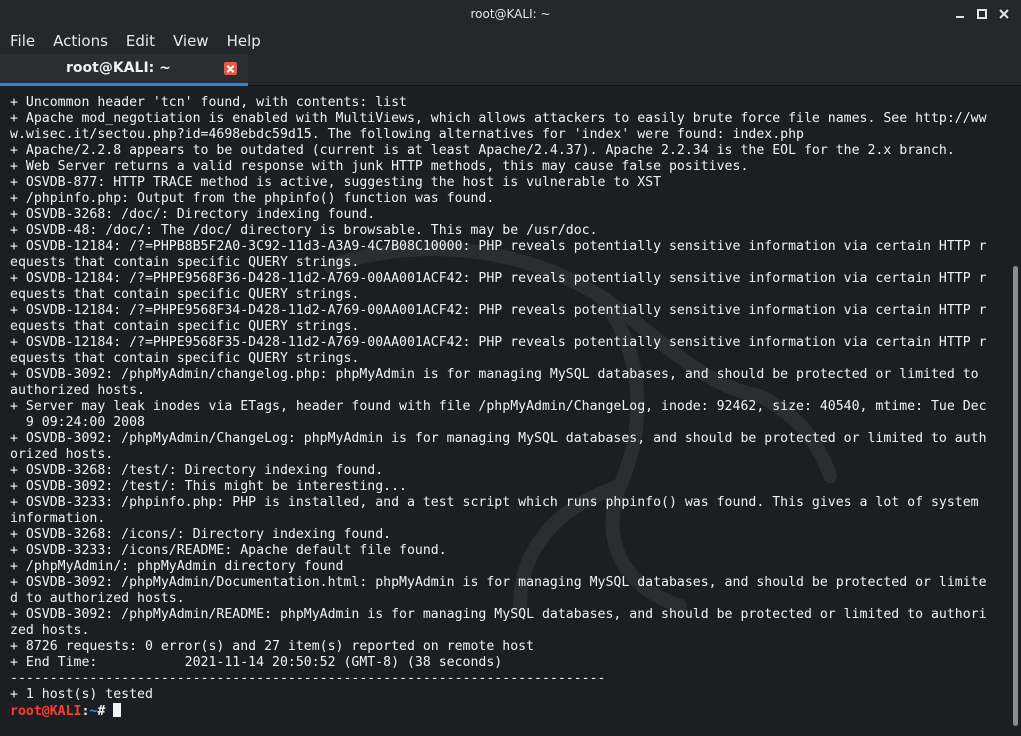  What do you see at coordinates (62, 454) in the screenshot?
I see `output-line: orized hosts.` at bounding box center [62, 454].